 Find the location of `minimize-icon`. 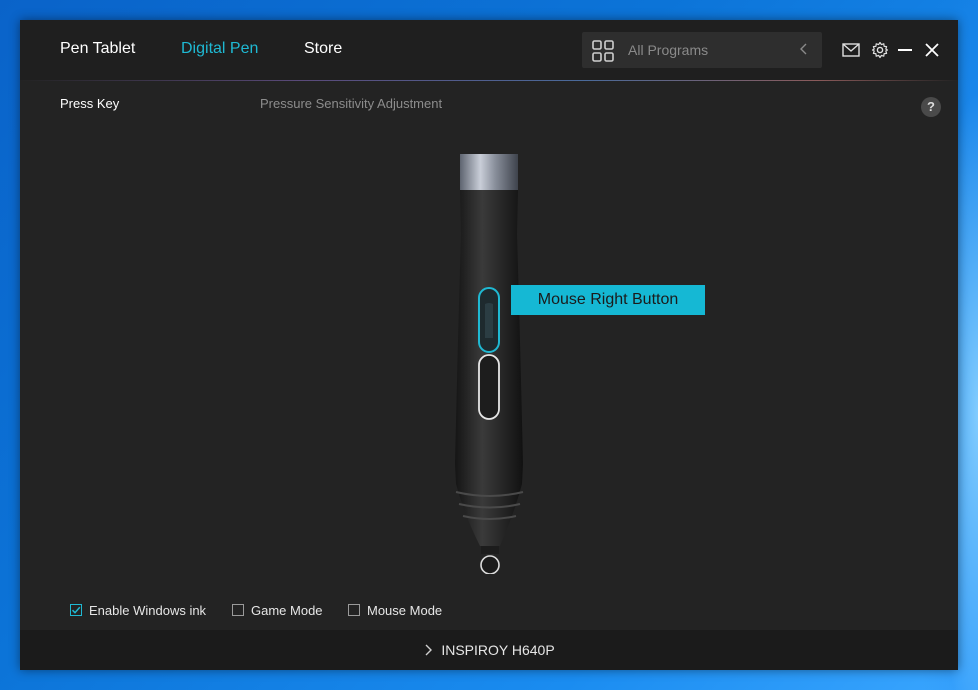

minimize-icon is located at coordinates (905, 50).